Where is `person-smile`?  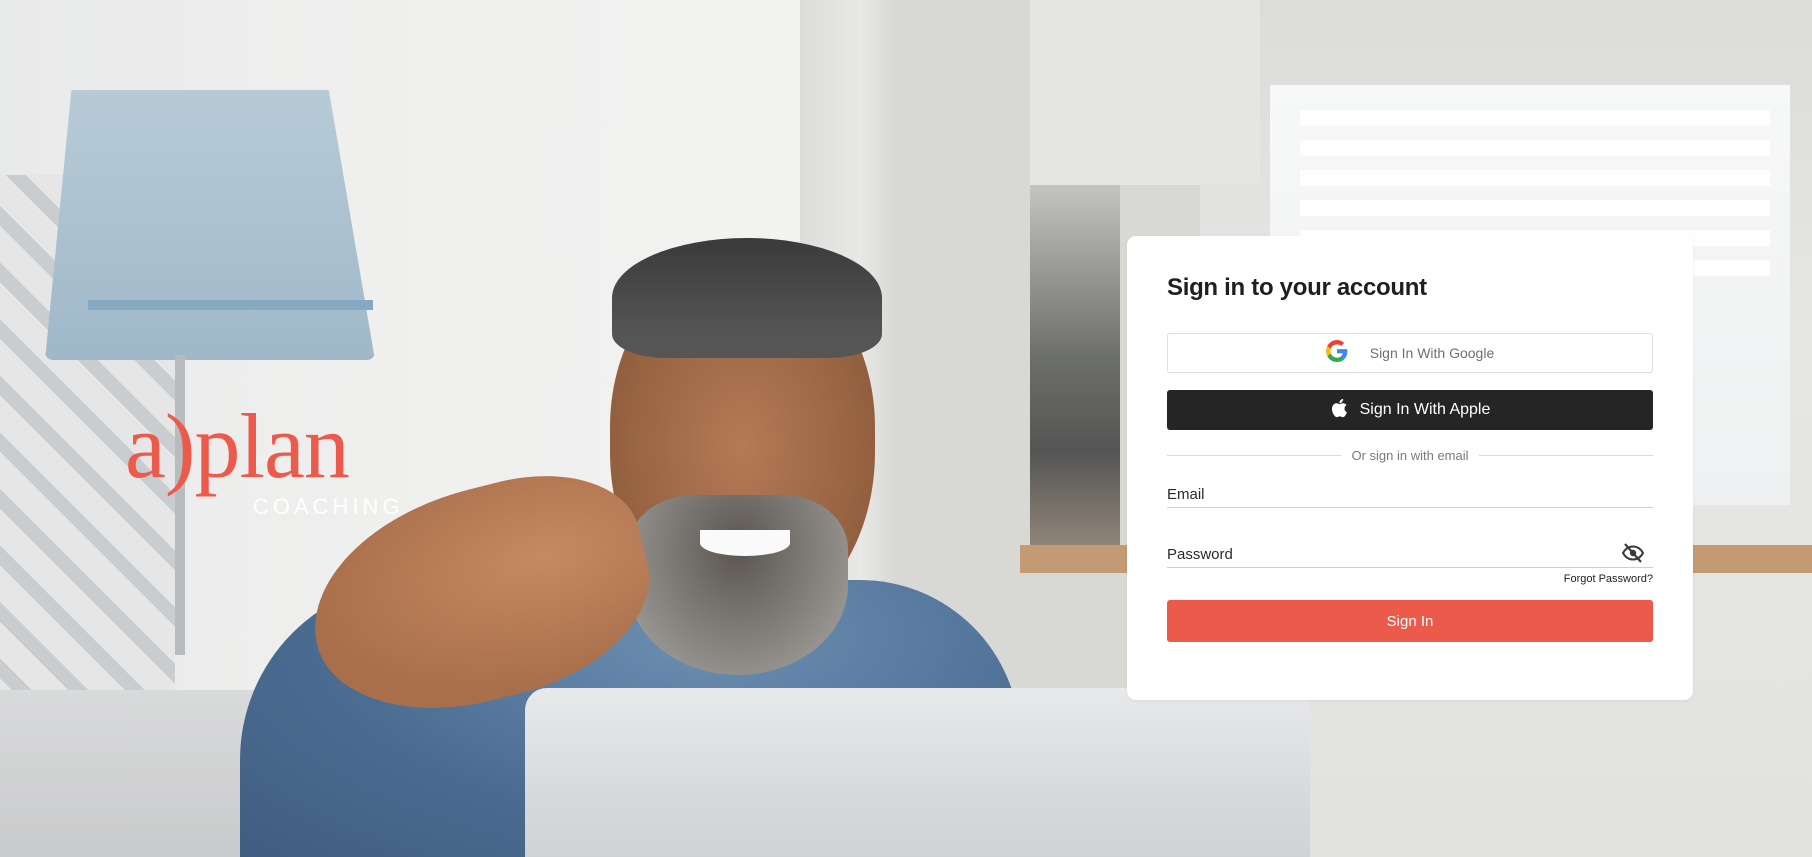
person-smile is located at coordinates (745, 543).